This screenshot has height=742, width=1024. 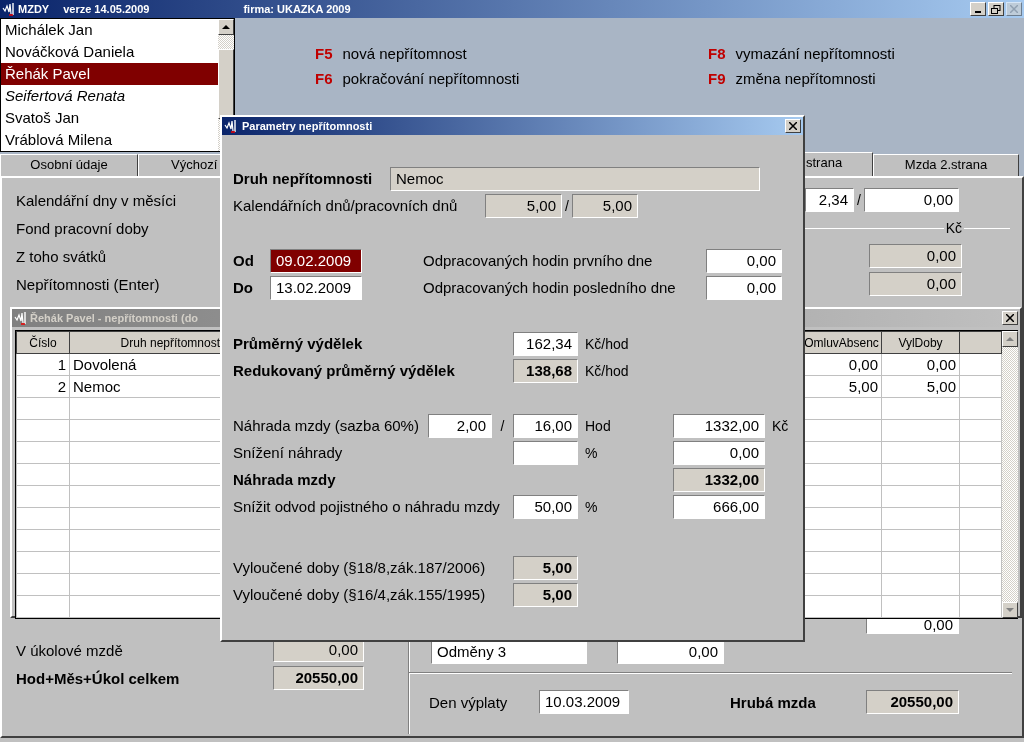 I want to click on shortcut-label: vymazání nepřítomnosti, so click(x=815, y=53).